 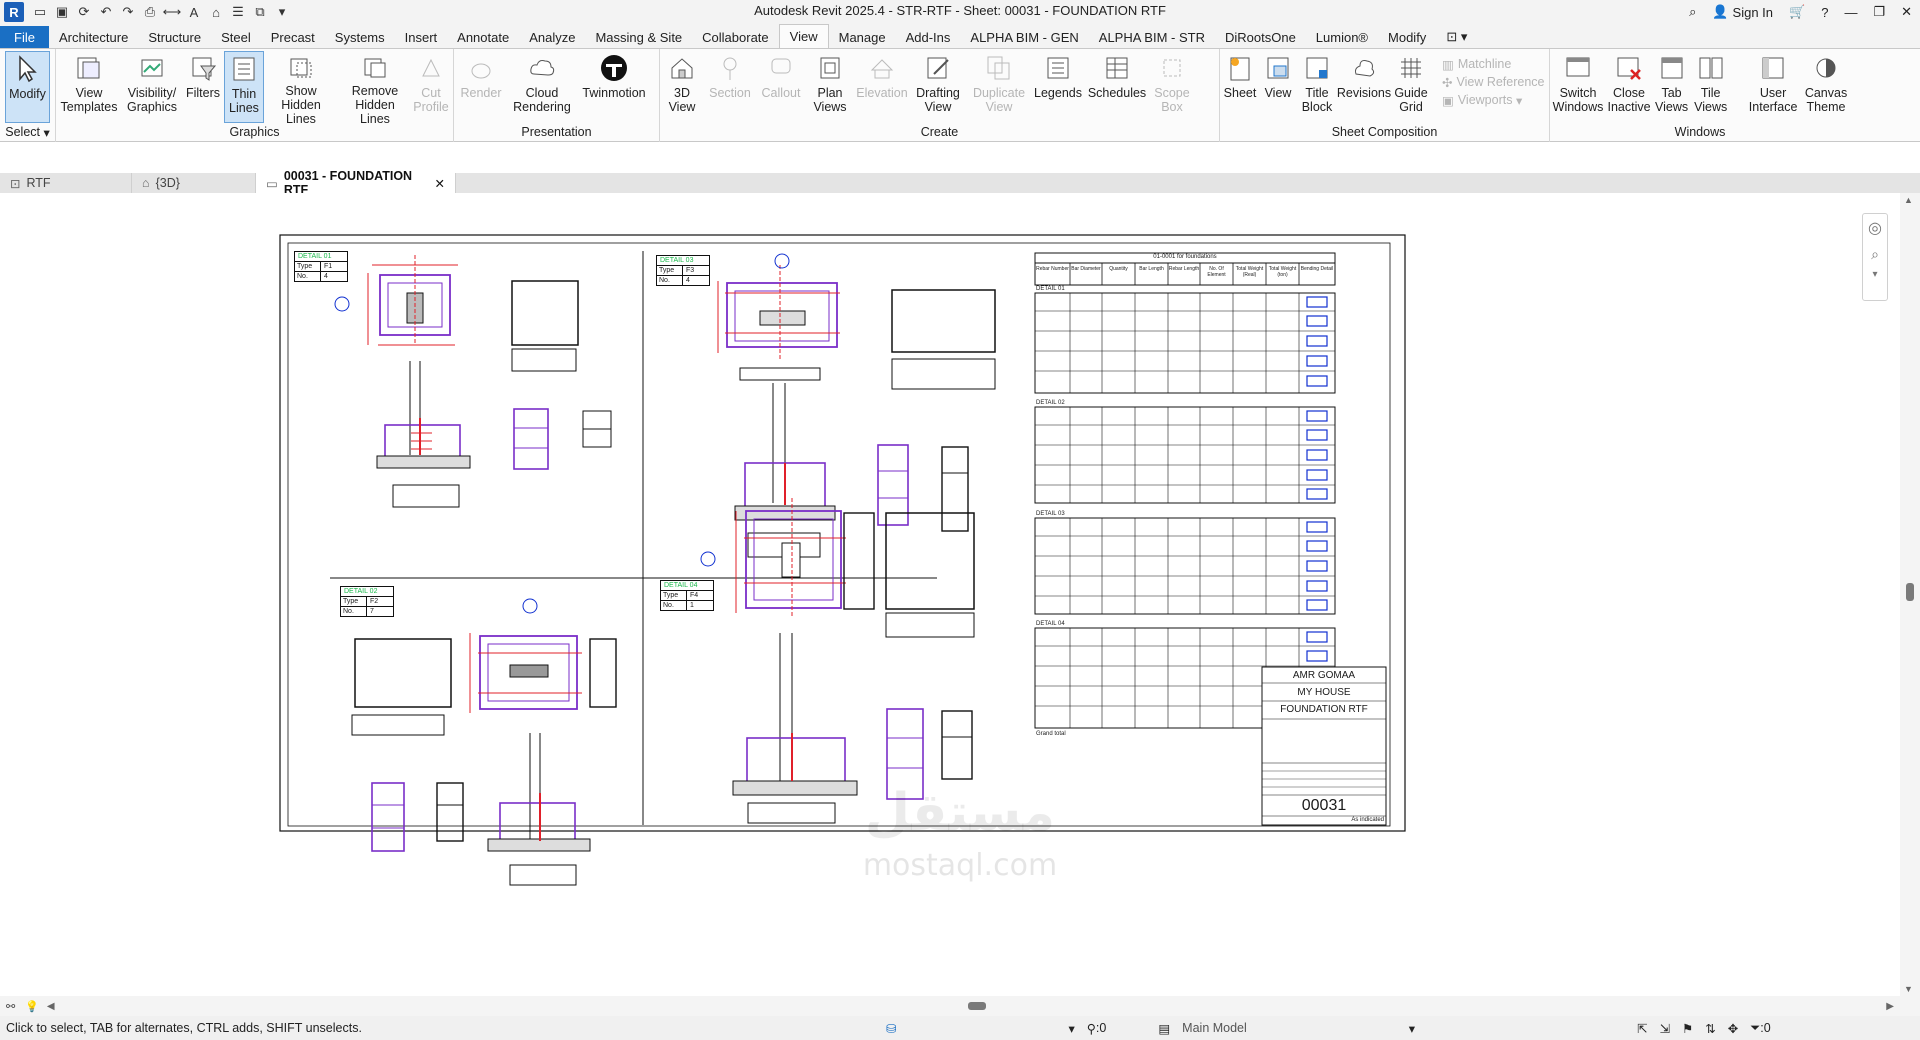 I want to click on section-button: Section, so click(x=730, y=87).